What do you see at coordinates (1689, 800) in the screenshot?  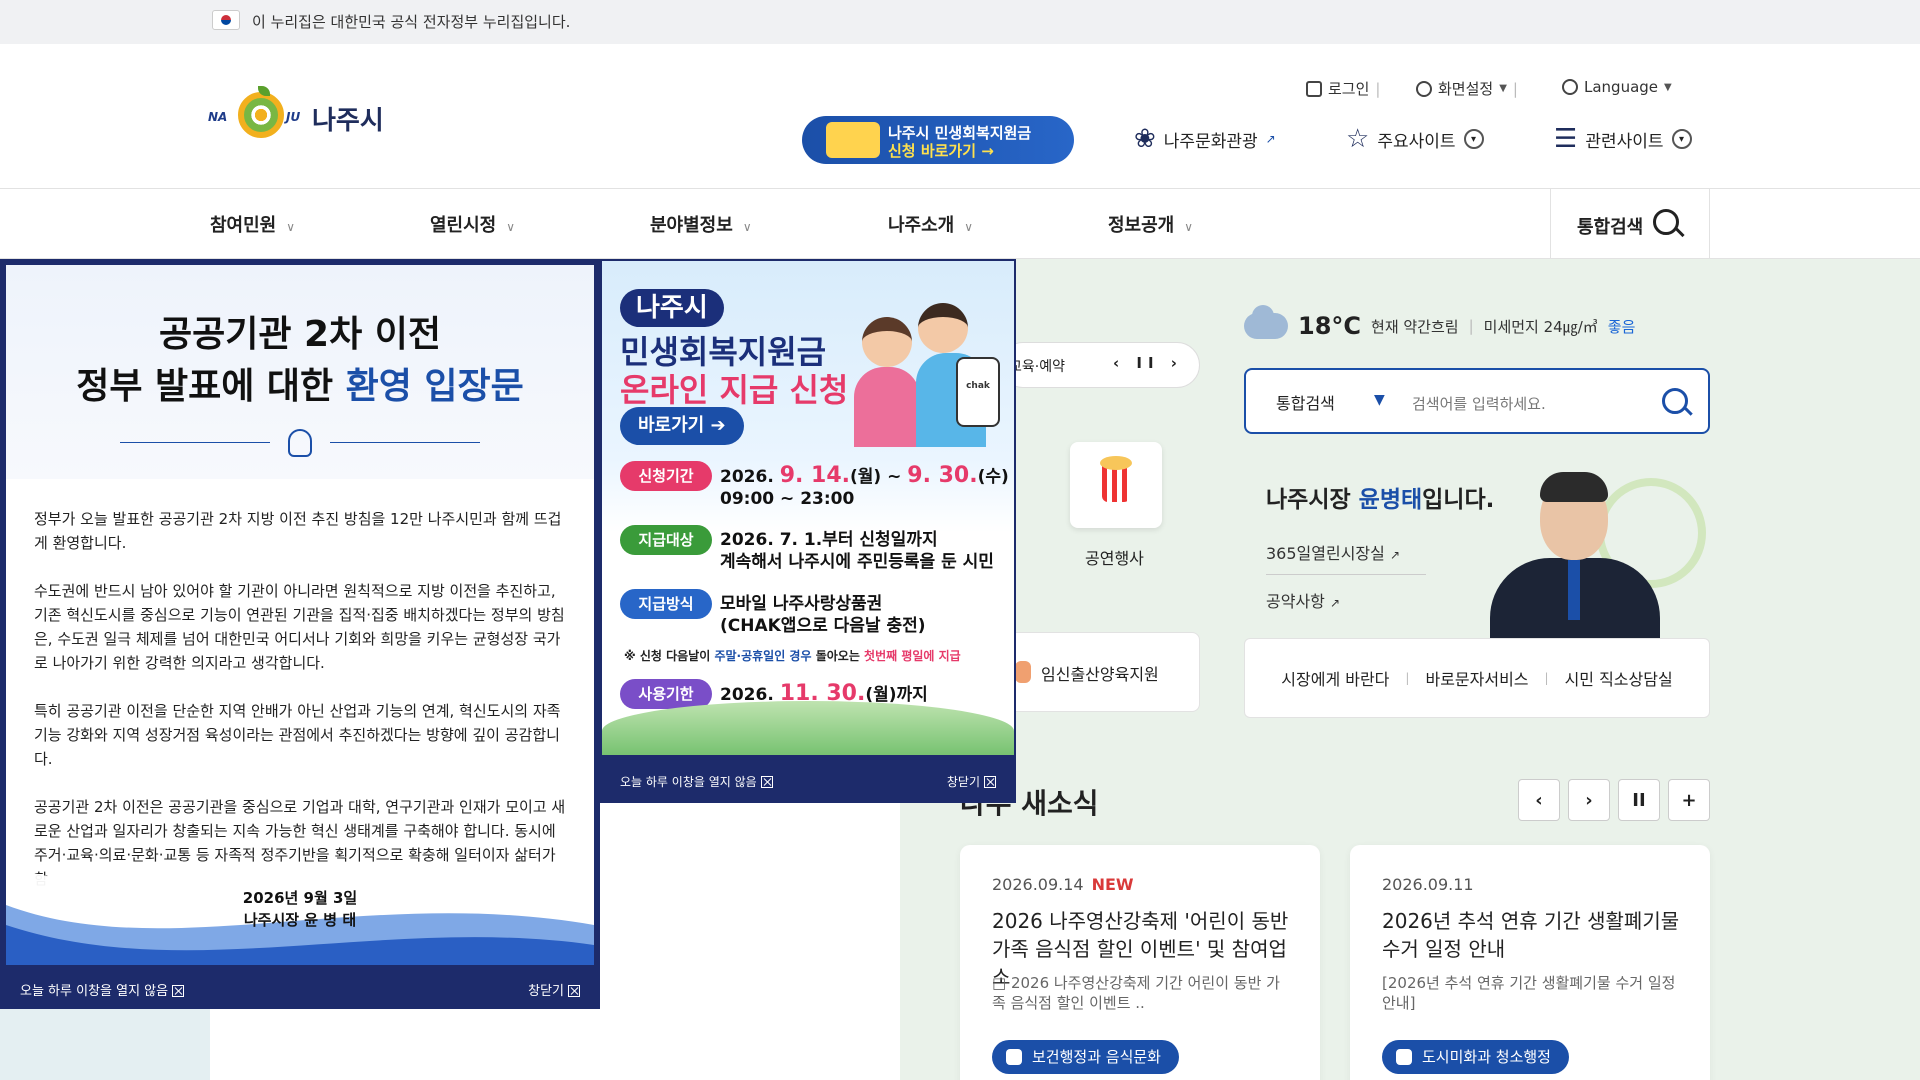 I see `news-more-button: +` at bounding box center [1689, 800].